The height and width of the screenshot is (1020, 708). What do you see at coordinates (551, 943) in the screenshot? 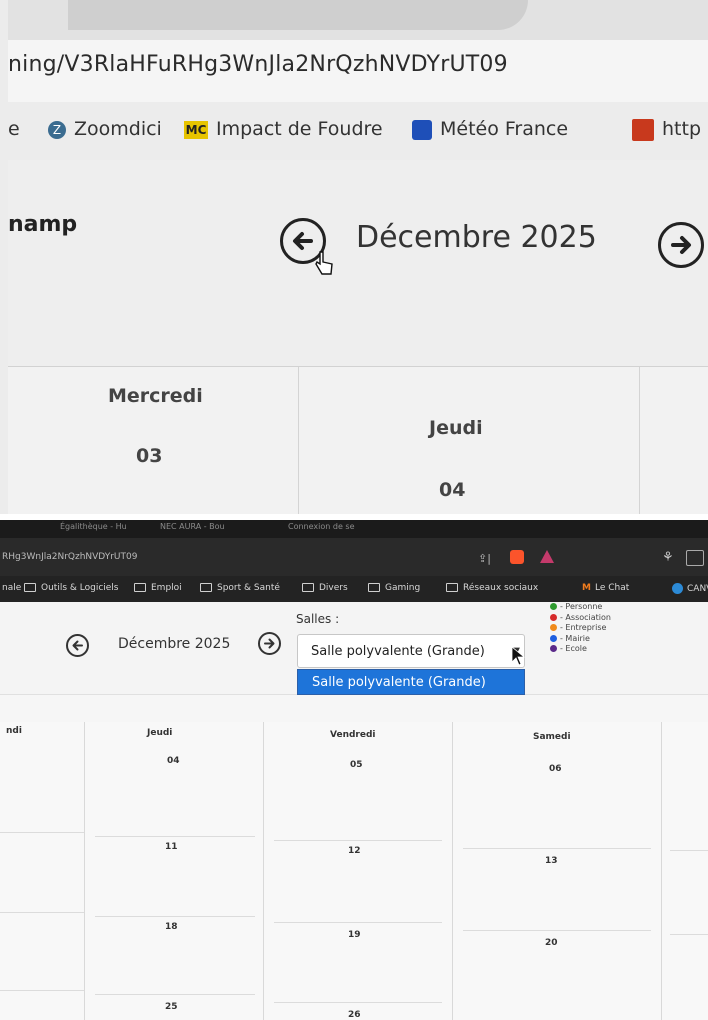
I see `day-number: 20` at bounding box center [551, 943].